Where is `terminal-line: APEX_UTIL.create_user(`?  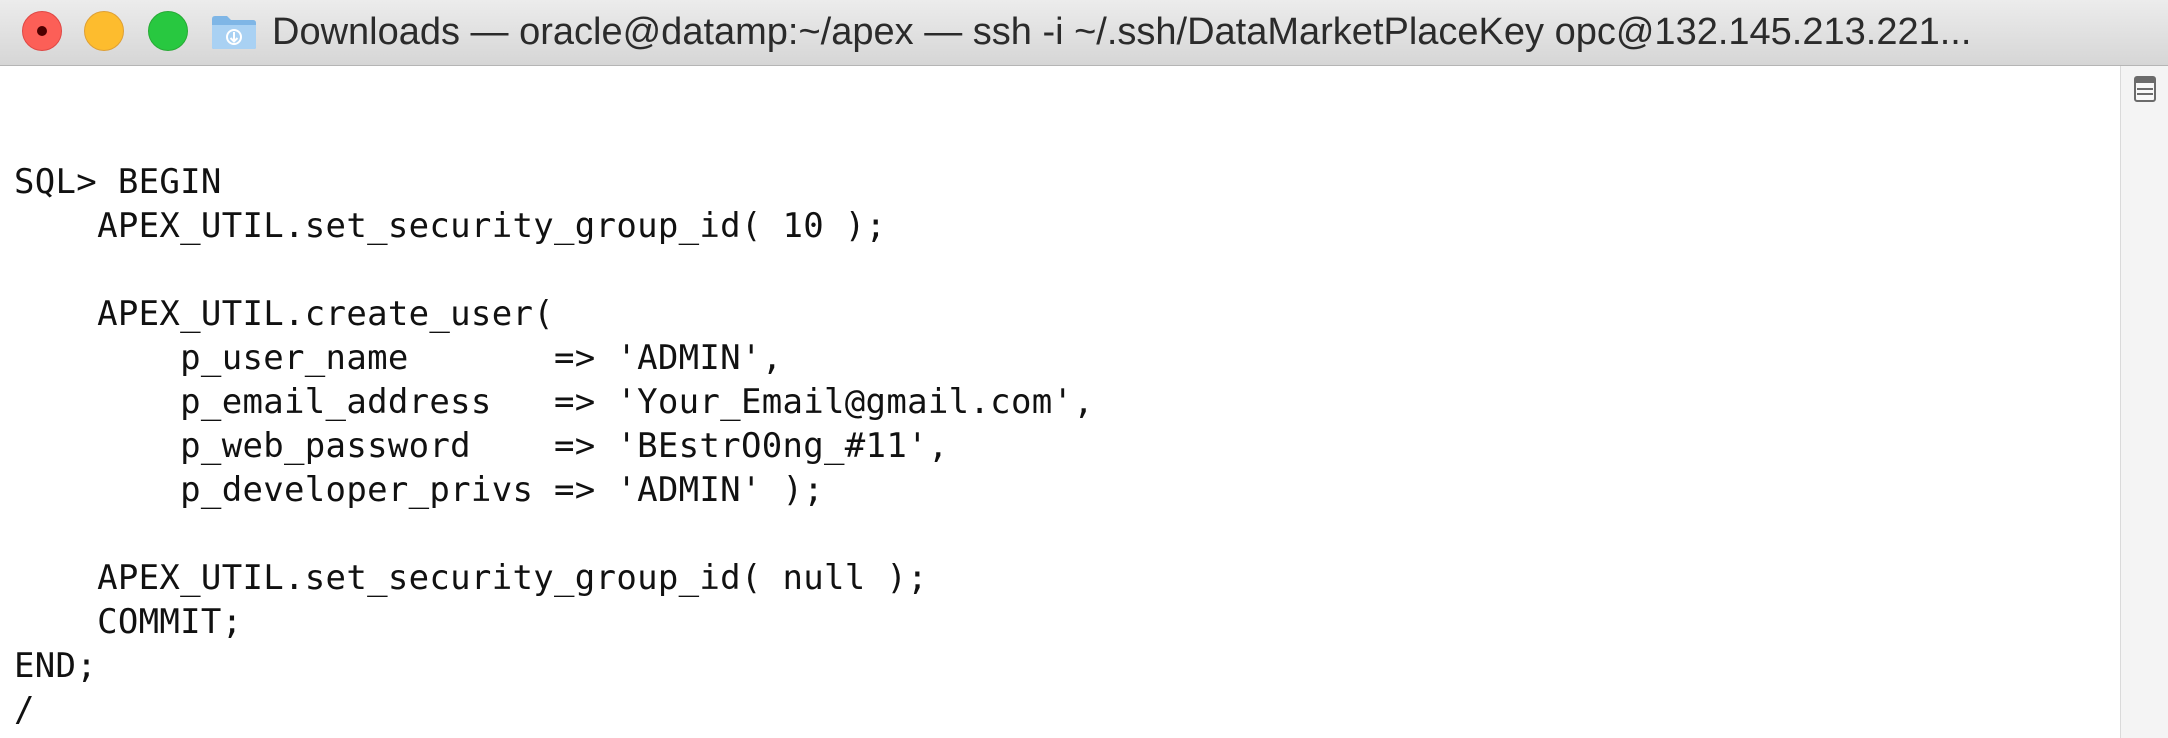 terminal-line: APEX_UTIL.create_user( is located at coordinates (284, 314).